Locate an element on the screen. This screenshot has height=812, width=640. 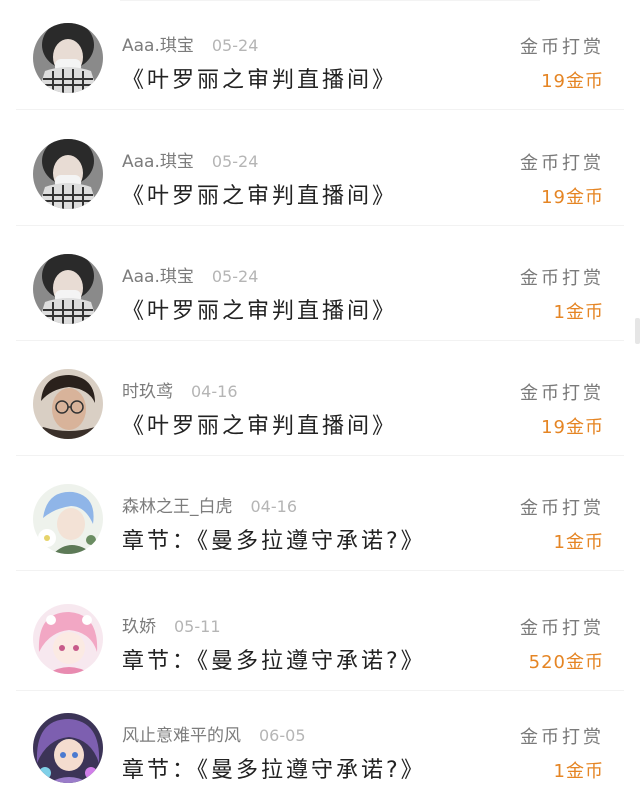
username: 时玖鸢 is located at coordinates (147, 389).